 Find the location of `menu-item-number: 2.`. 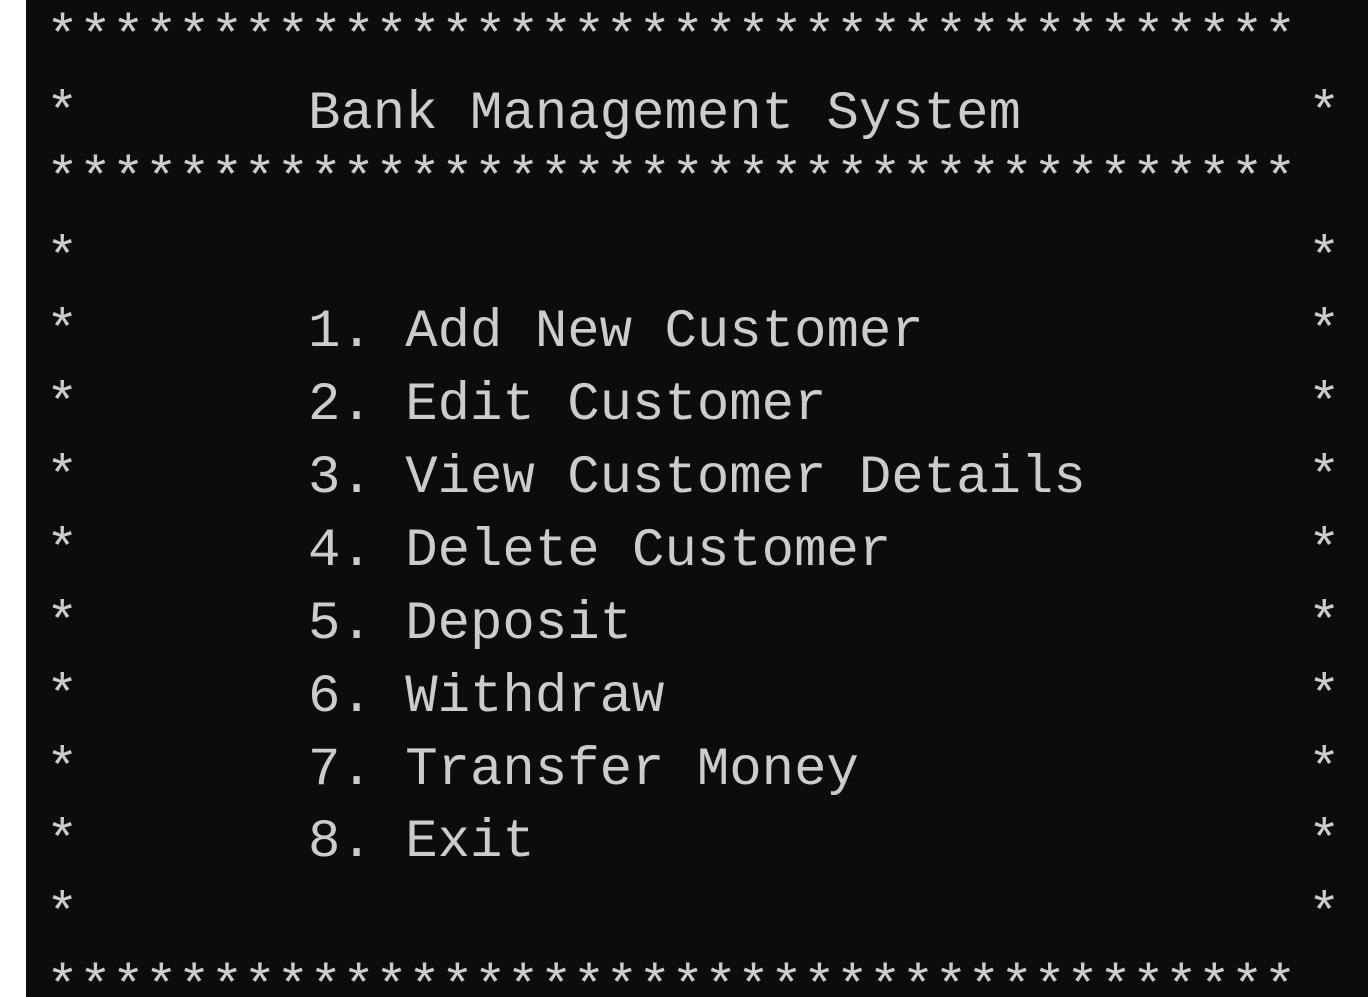

menu-item-number: 2. is located at coordinates (340, 405).